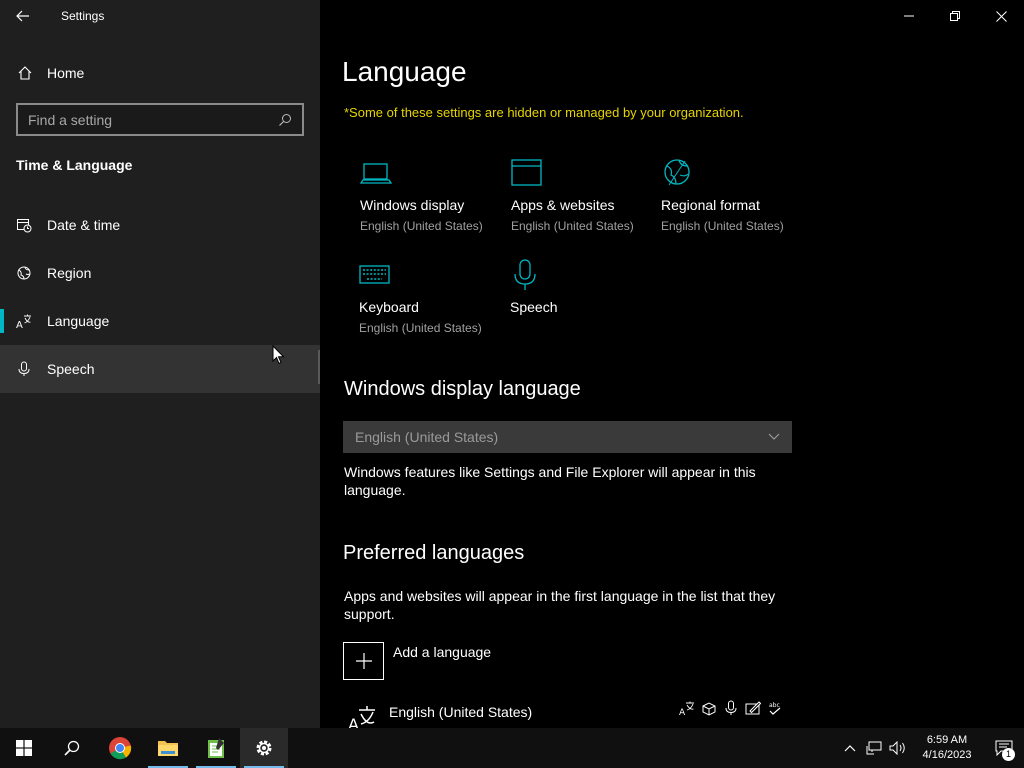 The image size is (1024, 768). I want to click on home-icon, so click(25, 73).